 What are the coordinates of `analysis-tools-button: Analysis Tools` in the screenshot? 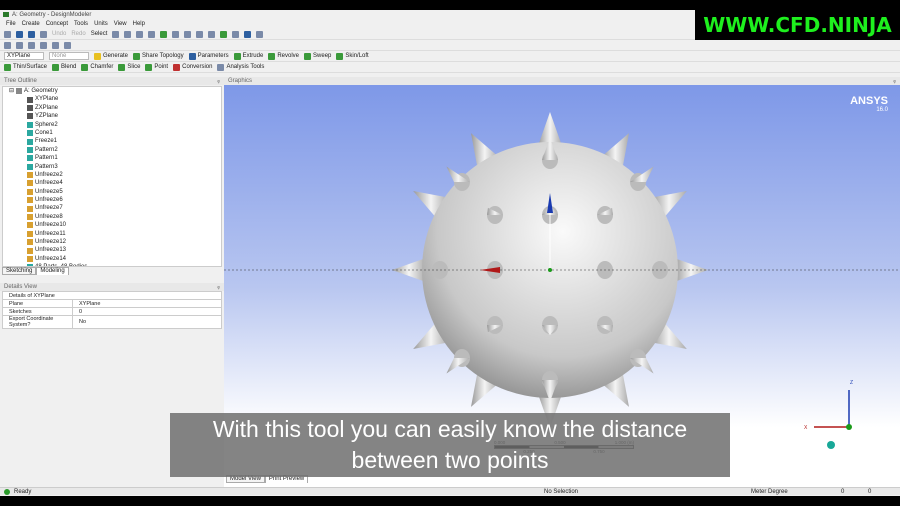 It's located at (240, 67).